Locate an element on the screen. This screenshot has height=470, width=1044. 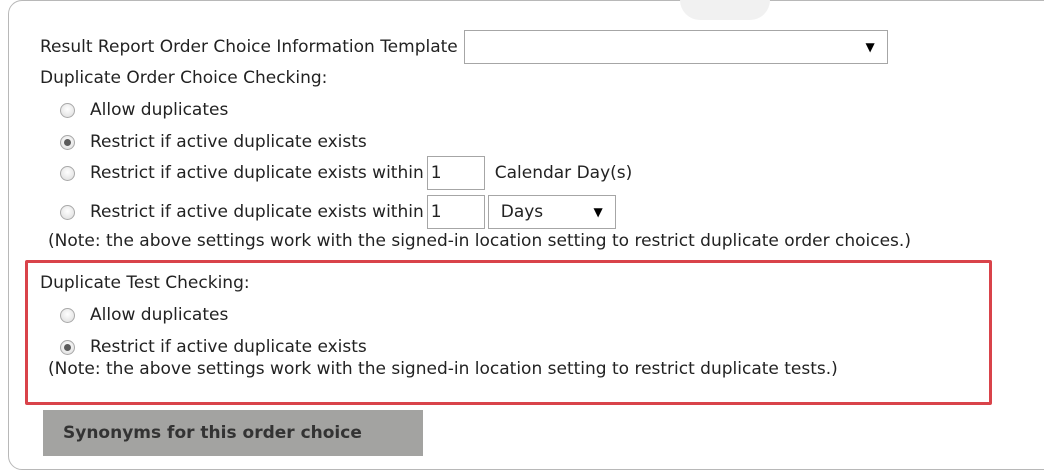
order-option-restrict-label: Restrict if active duplicate exists is located at coordinates (228, 142).